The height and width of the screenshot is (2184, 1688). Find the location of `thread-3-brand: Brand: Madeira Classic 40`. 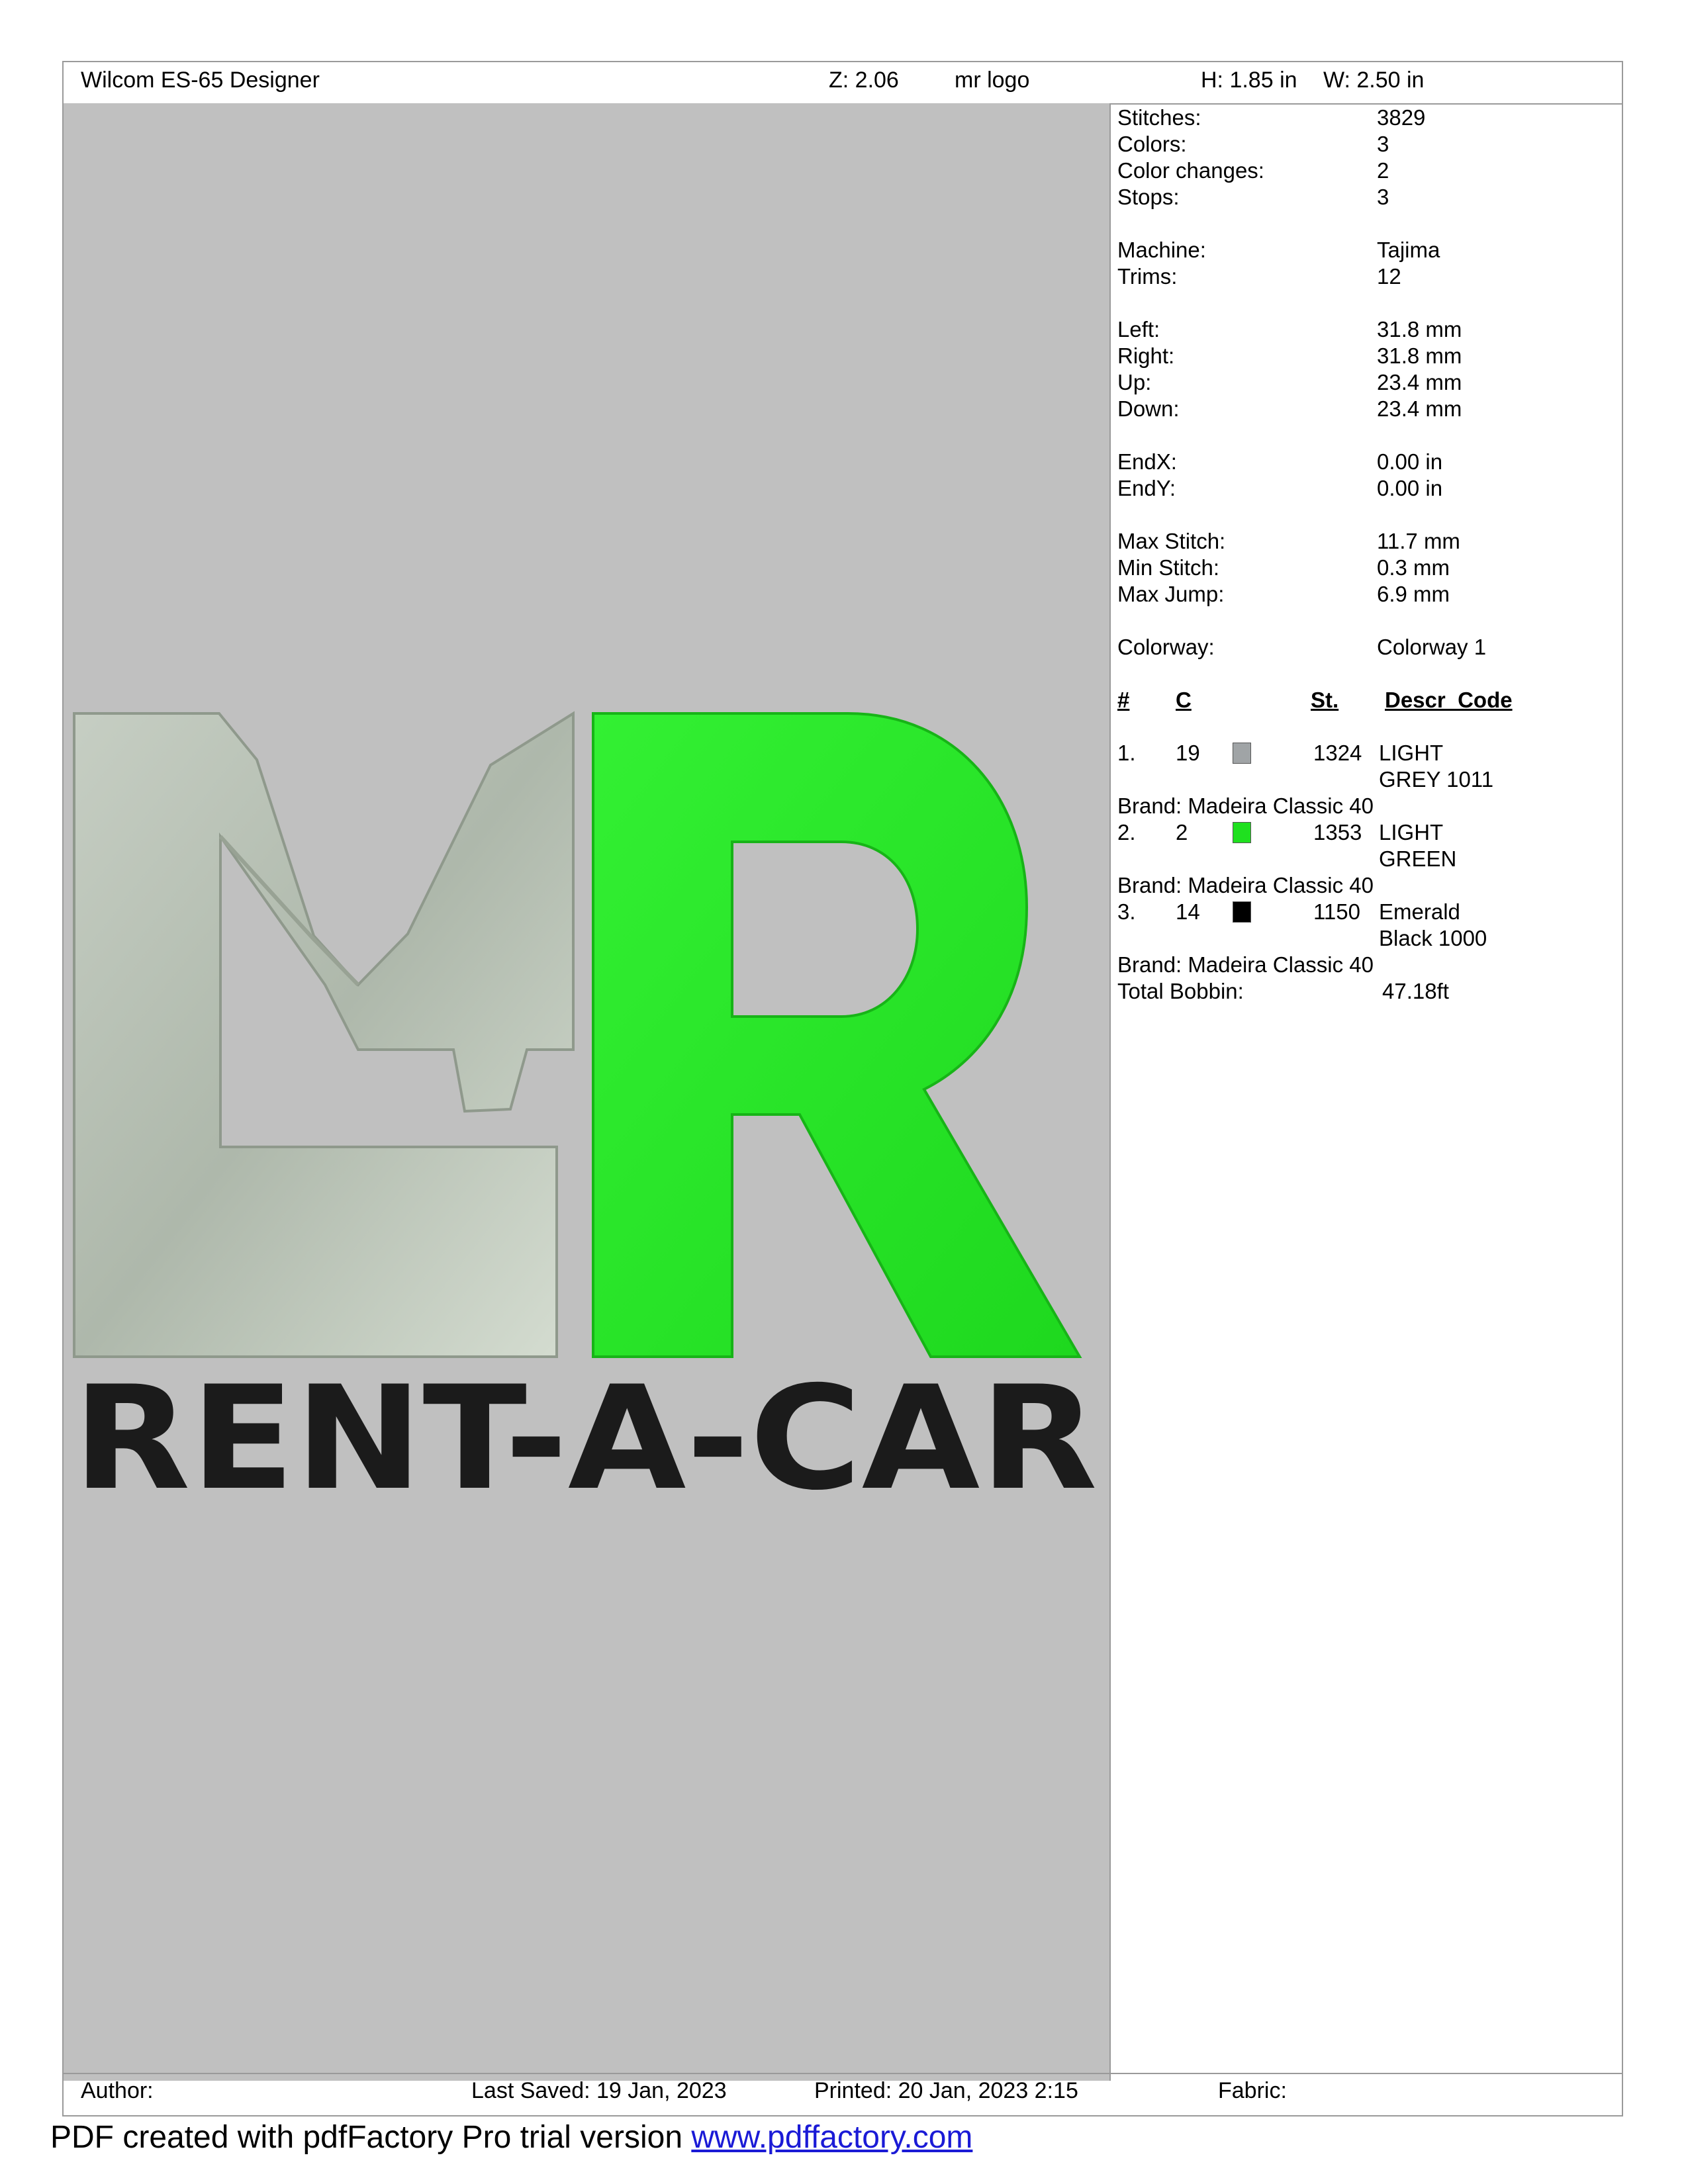

thread-3-brand: Brand: Madeira Classic 40 is located at coordinates (1245, 964).